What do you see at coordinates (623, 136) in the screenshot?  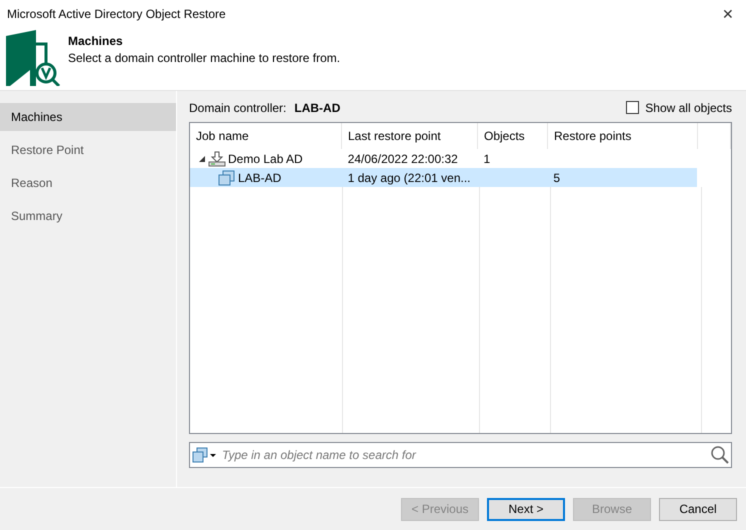 I see `column-header: Restore points` at bounding box center [623, 136].